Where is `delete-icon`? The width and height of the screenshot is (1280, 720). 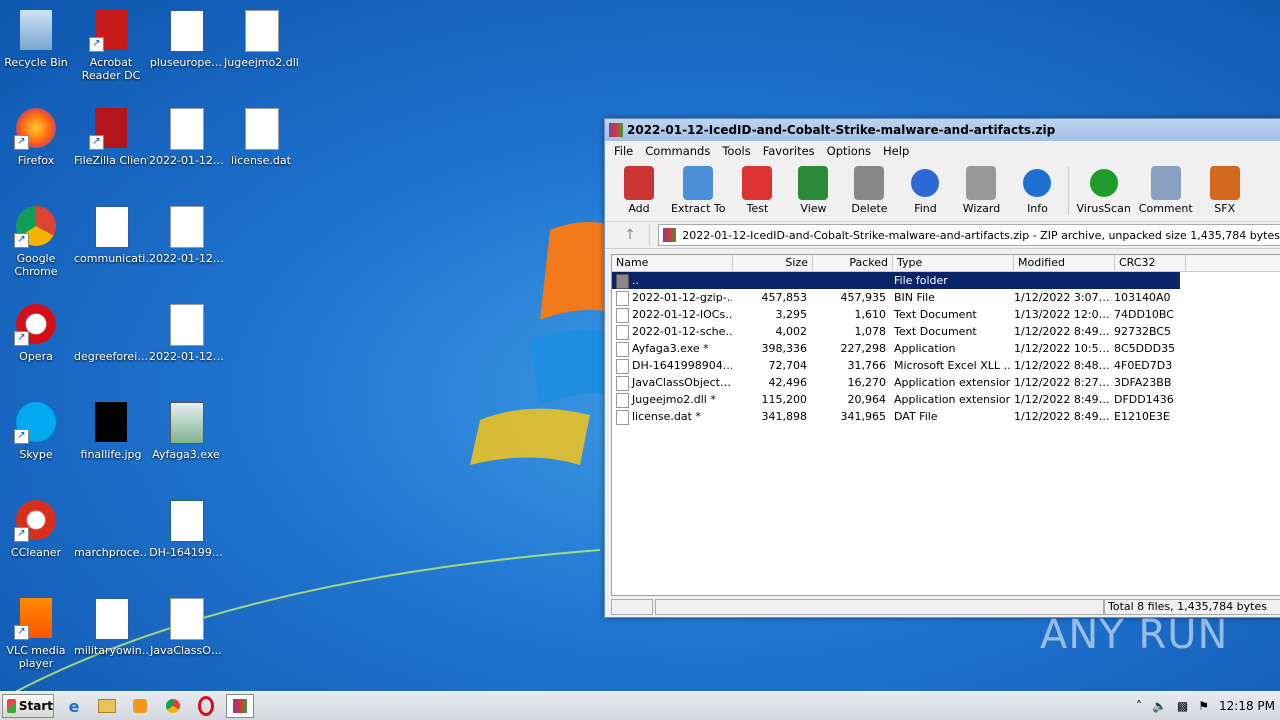
delete-icon is located at coordinates (869, 183).